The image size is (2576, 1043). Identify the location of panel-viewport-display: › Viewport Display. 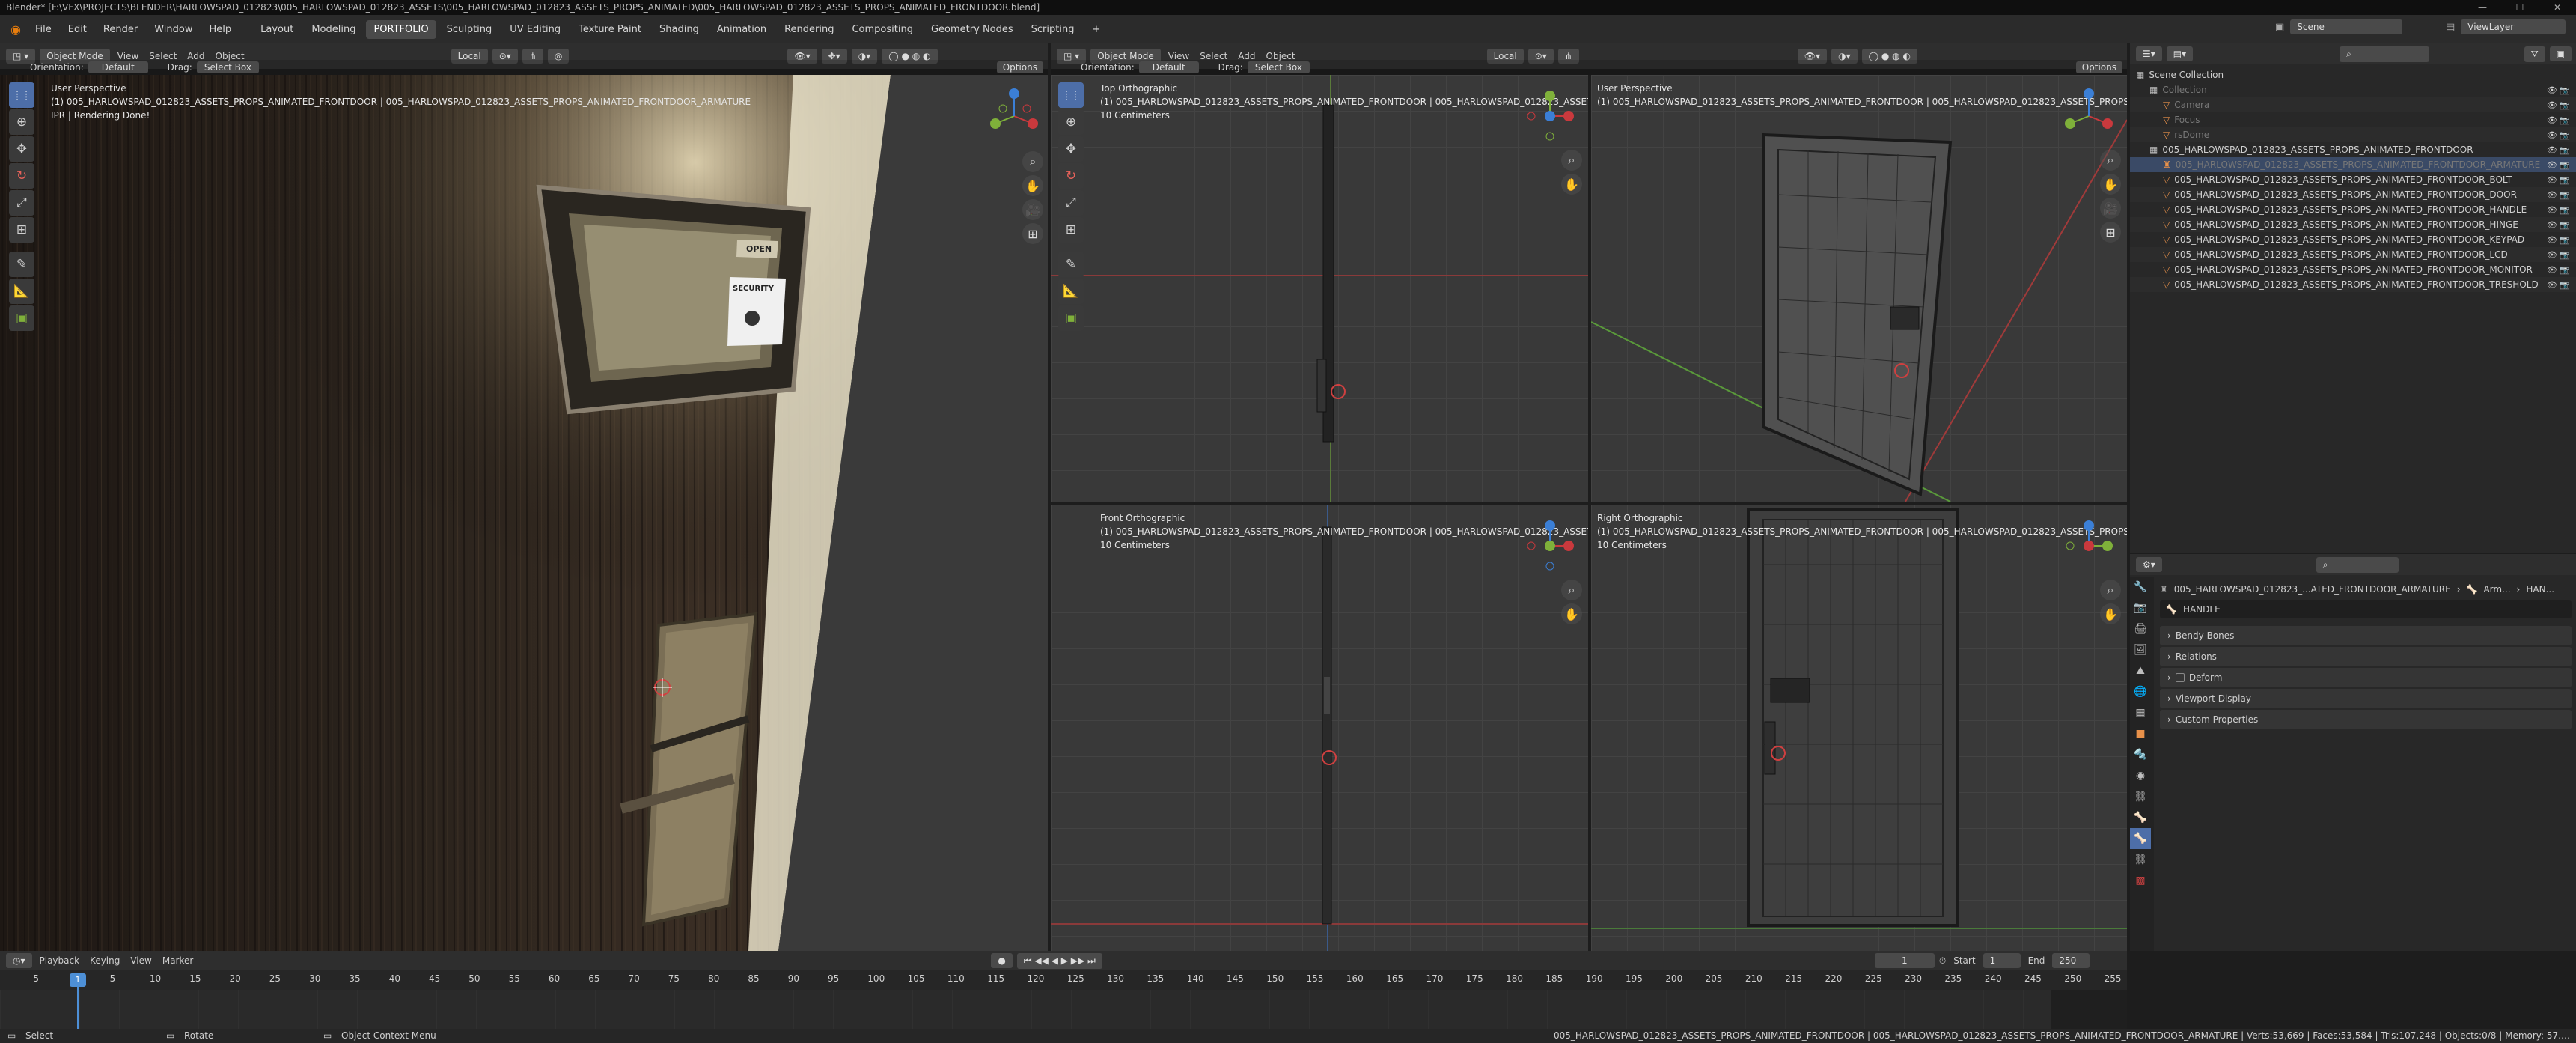
(2366, 698).